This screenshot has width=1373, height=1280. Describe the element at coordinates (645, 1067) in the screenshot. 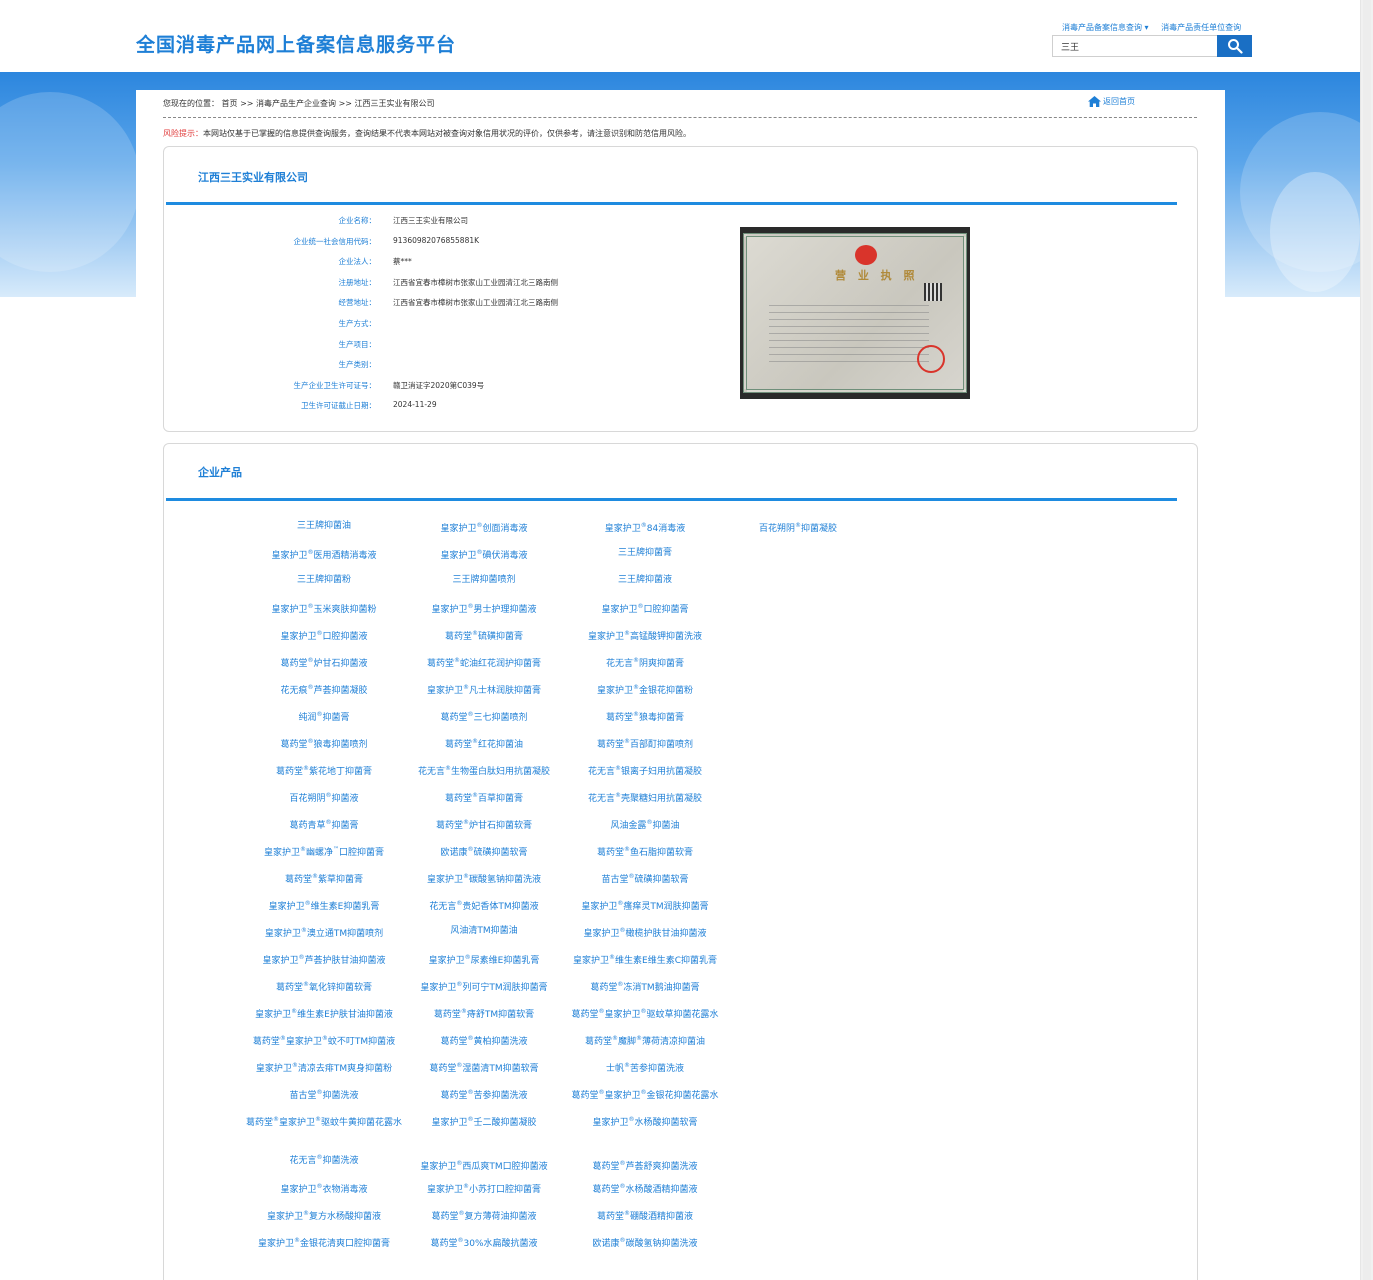

I see `product-link: 士帆®苦参抑菌洗液` at that location.